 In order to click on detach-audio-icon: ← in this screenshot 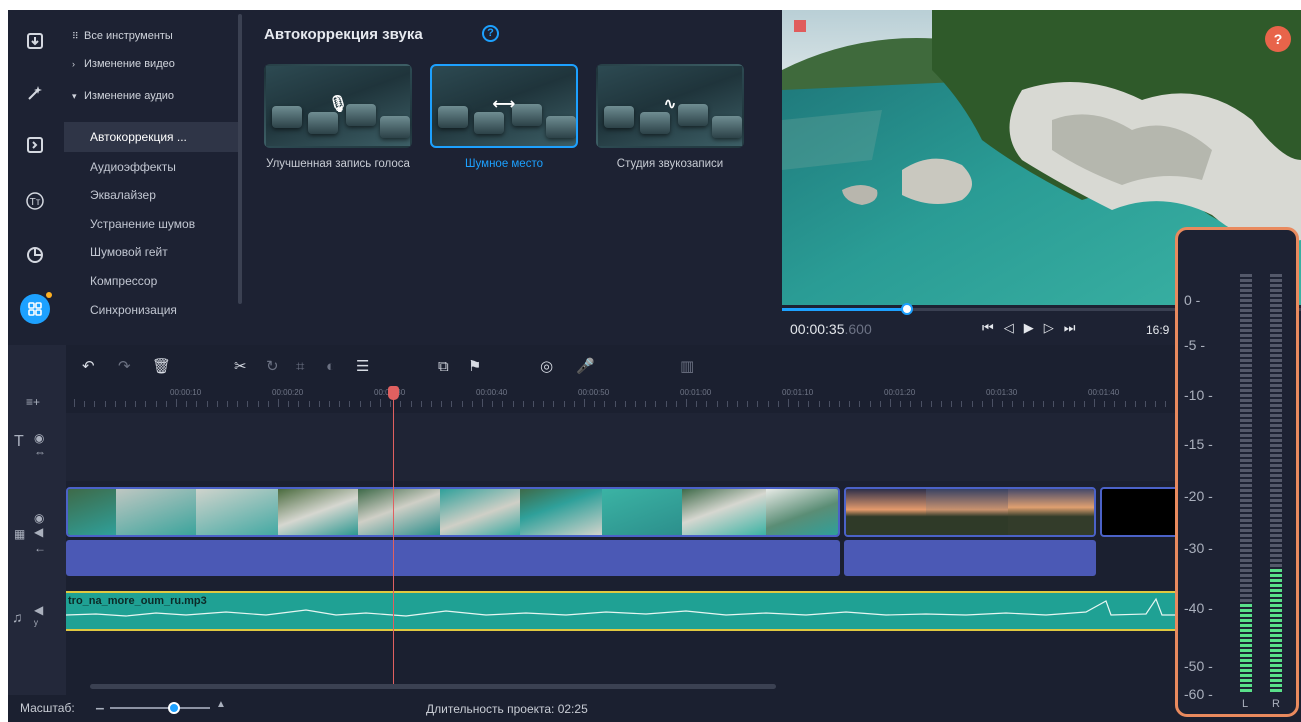, I will do `click(40, 548)`.